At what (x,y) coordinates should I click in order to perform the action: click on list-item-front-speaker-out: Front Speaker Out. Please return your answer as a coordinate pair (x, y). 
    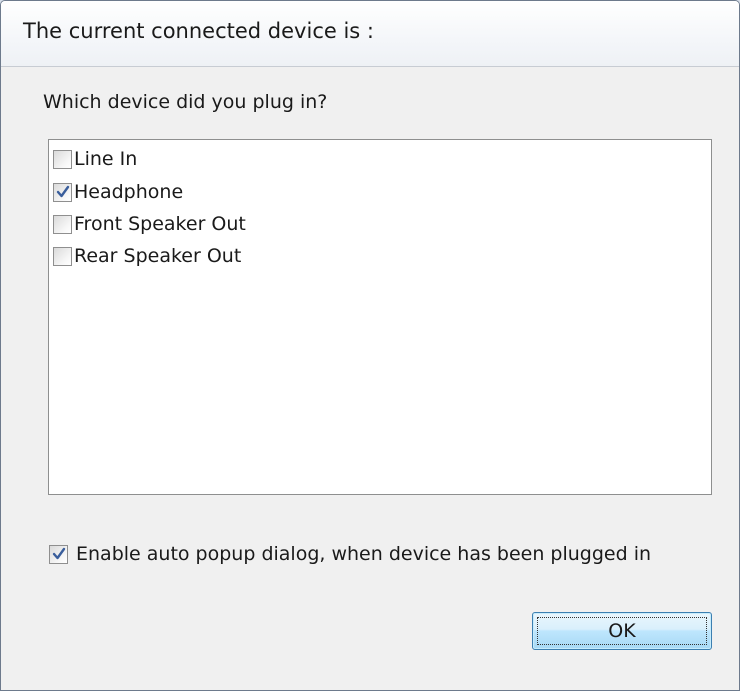
    Looking at the image, I should click on (149, 224).